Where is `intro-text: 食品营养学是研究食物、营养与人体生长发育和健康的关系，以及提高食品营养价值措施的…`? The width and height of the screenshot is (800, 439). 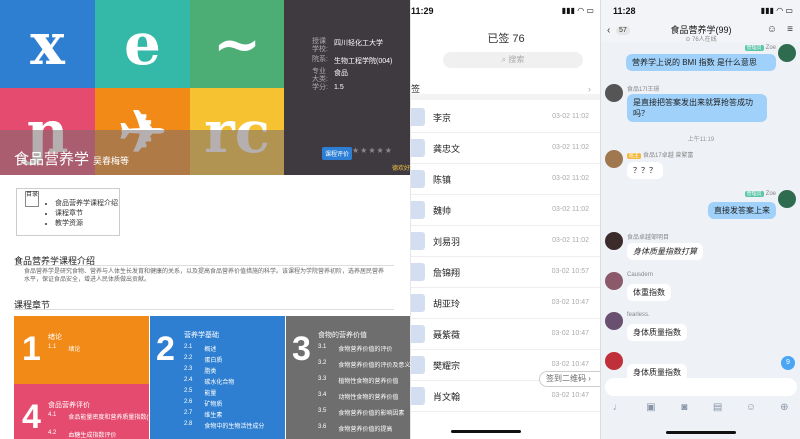 intro-text: 食品营养学是研究食物、营养与人体生长发育和健康的关系，以及提高食品营养价值措施的… is located at coordinates (204, 276).